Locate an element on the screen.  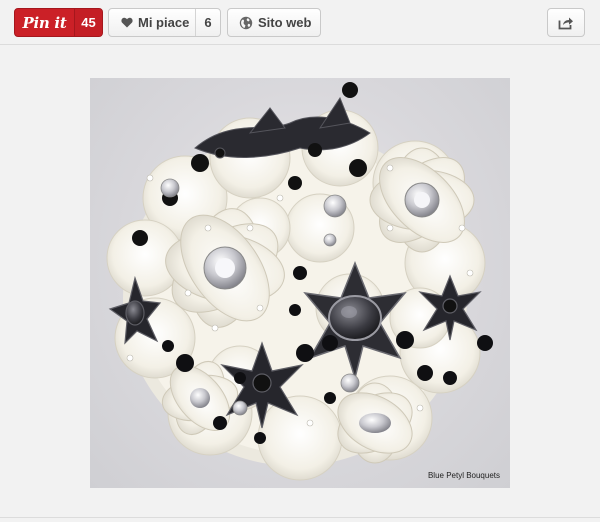
heart-icon is located at coordinates (127, 22).